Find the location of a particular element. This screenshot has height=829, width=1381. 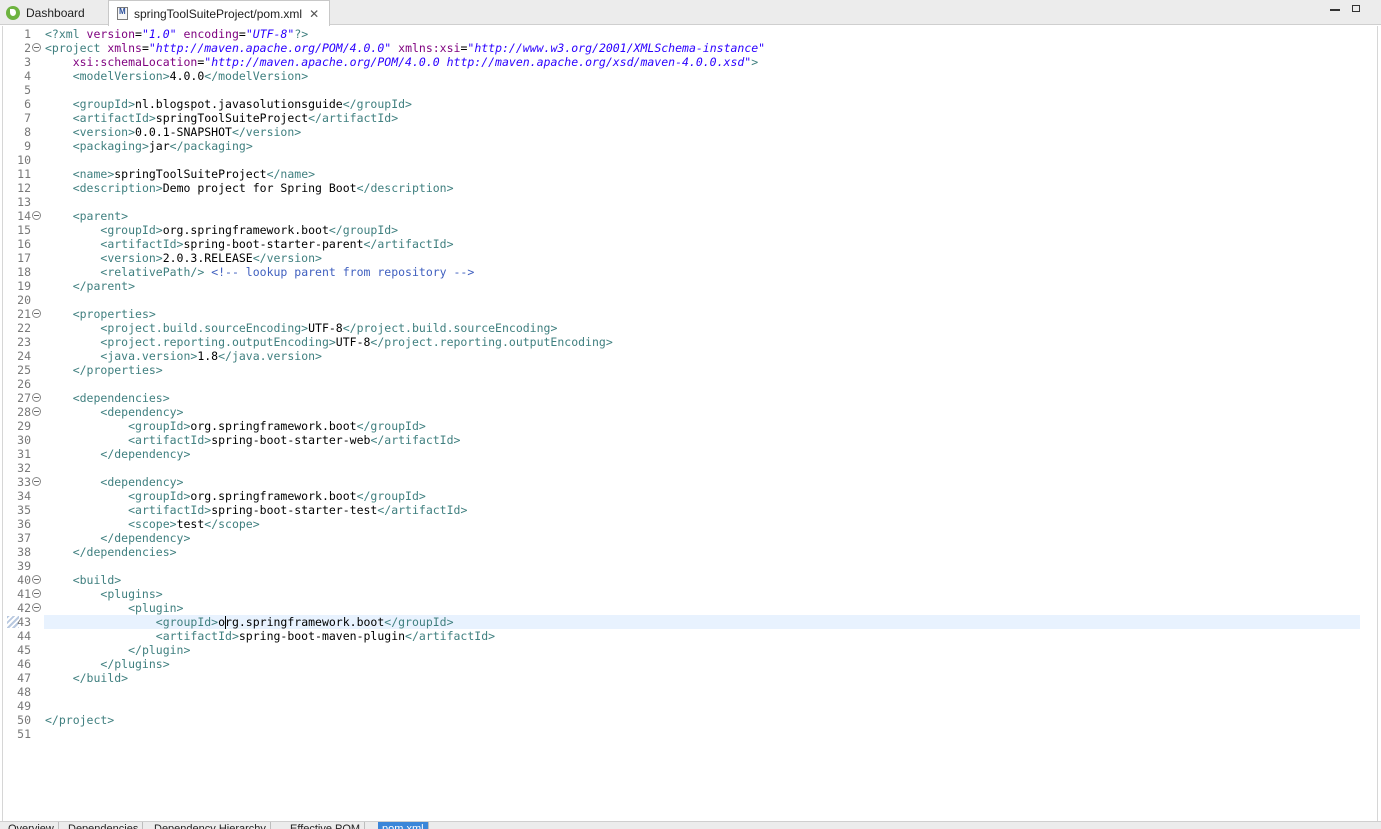

minimize-icon is located at coordinates (1335, 10).